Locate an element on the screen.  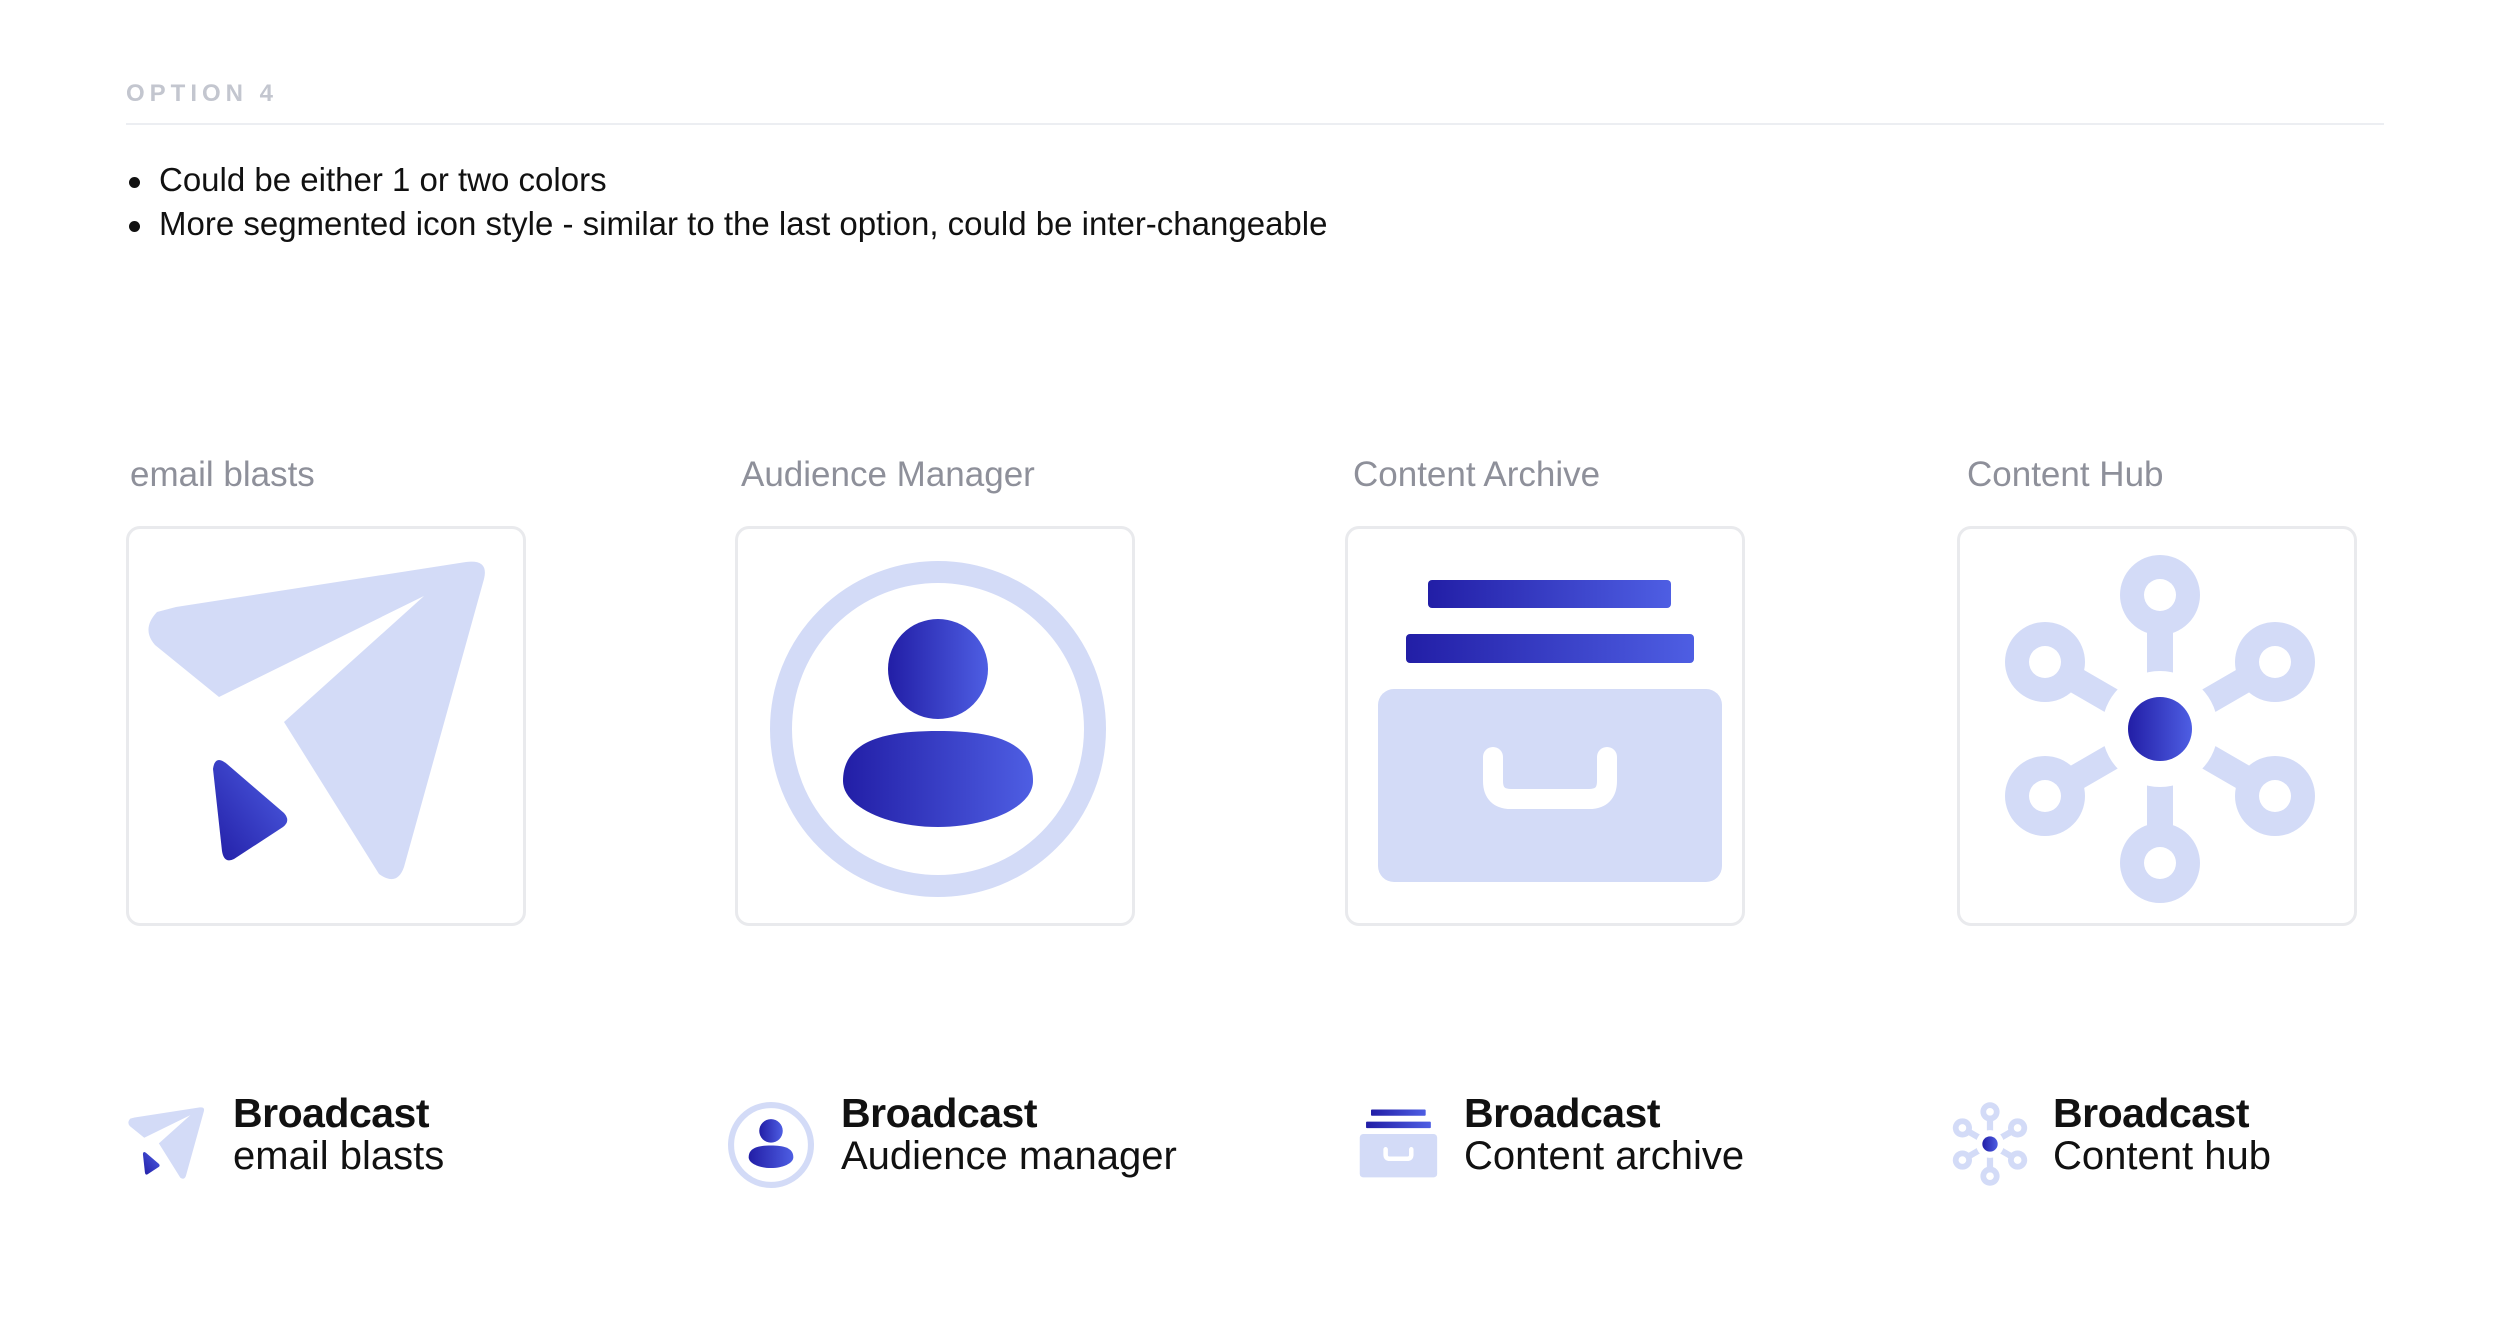
bullet-item: Could be either 1 or two colors is located at coordinates (726, 180).